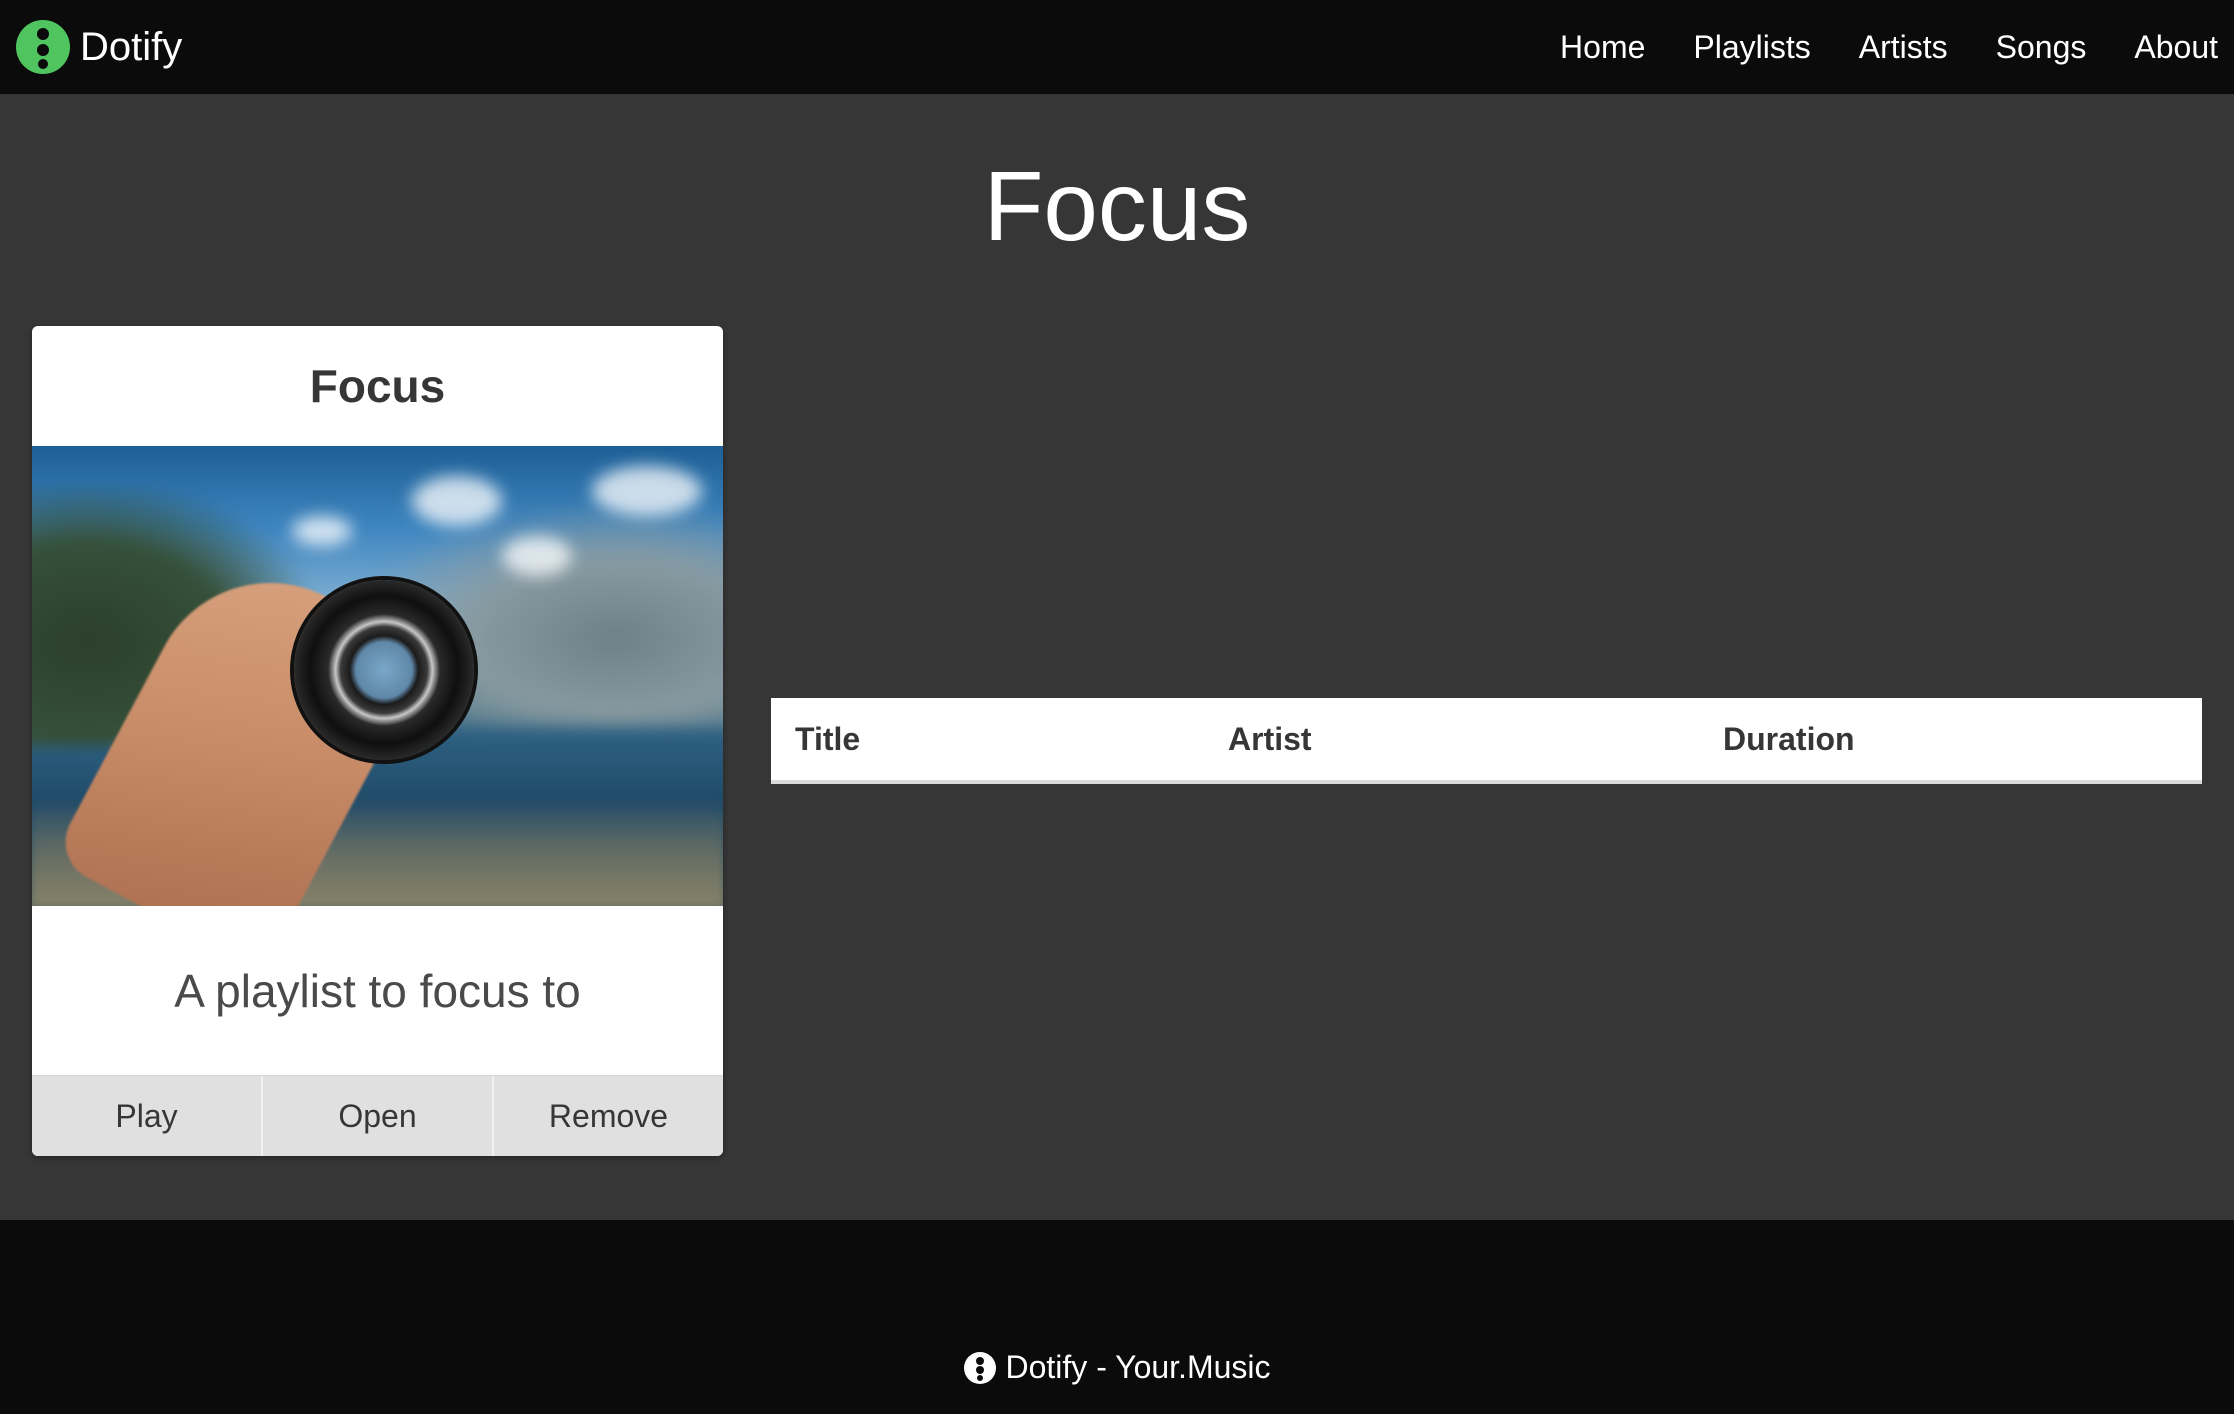 This screenshot has width=2234, height=1414. I want to click on nav-songs: Songs, so click(2041, 47).